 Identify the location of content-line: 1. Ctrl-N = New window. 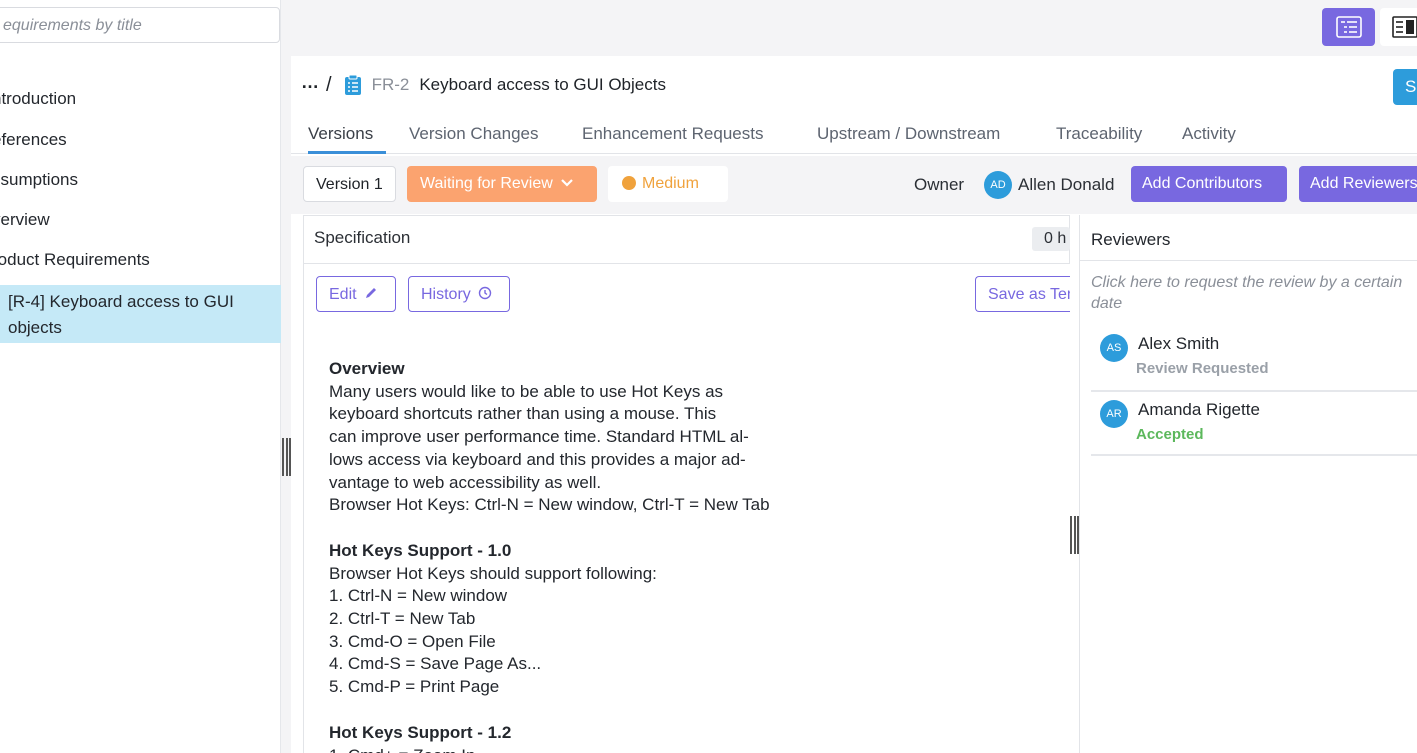
(418, 596).